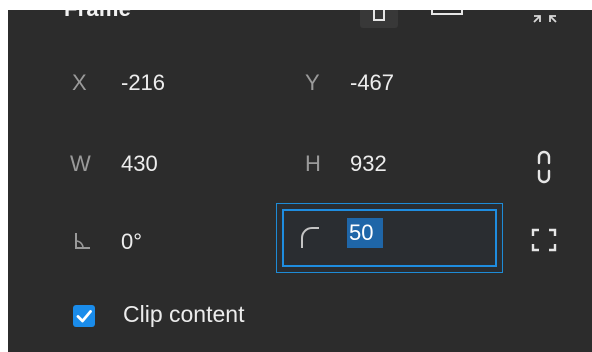 The height and width of the screenshot is (352, 592). What do you see at coordinates (143, 83) in the screenshot?
I see `x-input: -216` at bounding box center [143, 83].